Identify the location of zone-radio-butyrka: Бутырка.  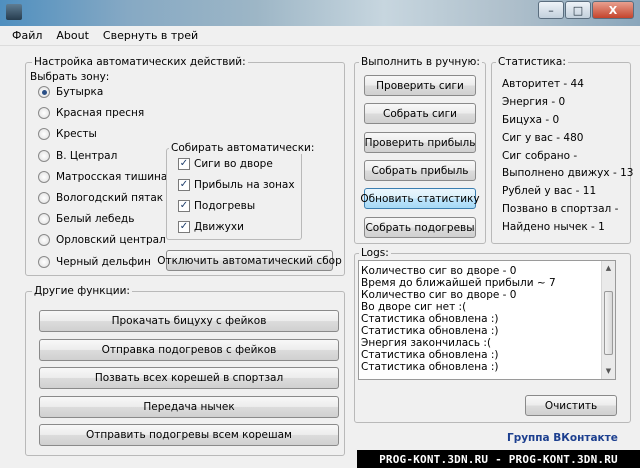
(70, 92).